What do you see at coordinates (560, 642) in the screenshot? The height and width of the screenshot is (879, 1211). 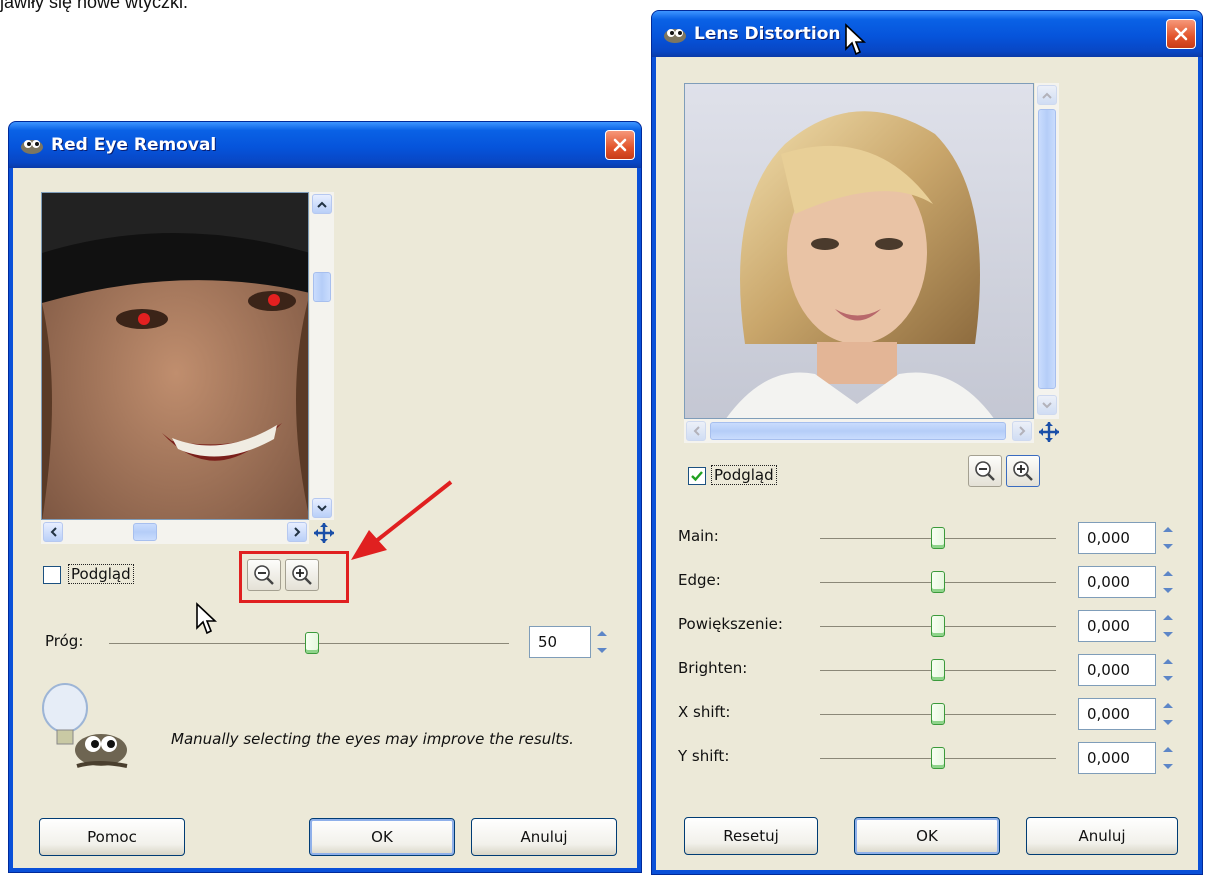 I see `threshold-spin-input: 50` at bounding box center [560, 642].